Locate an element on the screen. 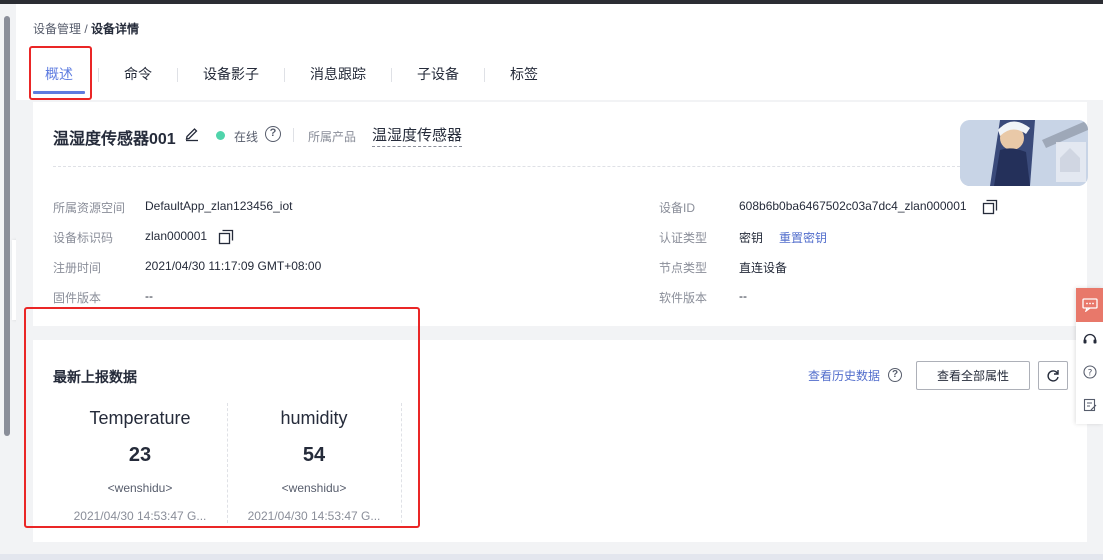 This screenshot has height=560, width=1103. auth-type-label: 认证类型 is located at coordinates (683, 238).